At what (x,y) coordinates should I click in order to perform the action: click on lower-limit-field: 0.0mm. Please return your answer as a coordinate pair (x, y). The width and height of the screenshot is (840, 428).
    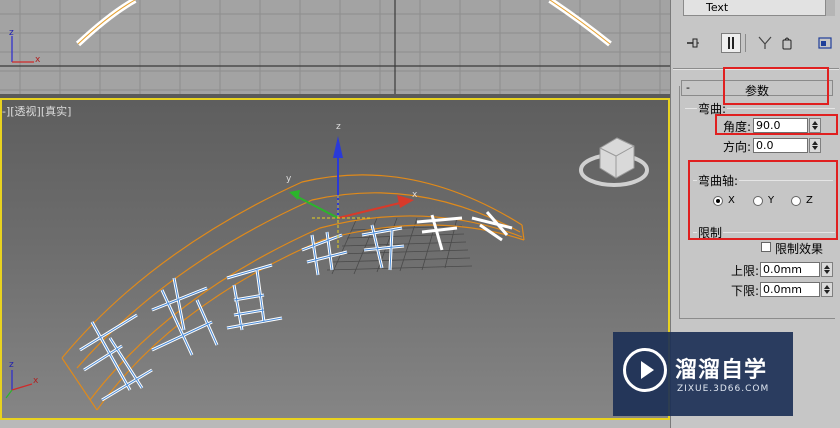
    Looking at the image, I should click on (790, 289).